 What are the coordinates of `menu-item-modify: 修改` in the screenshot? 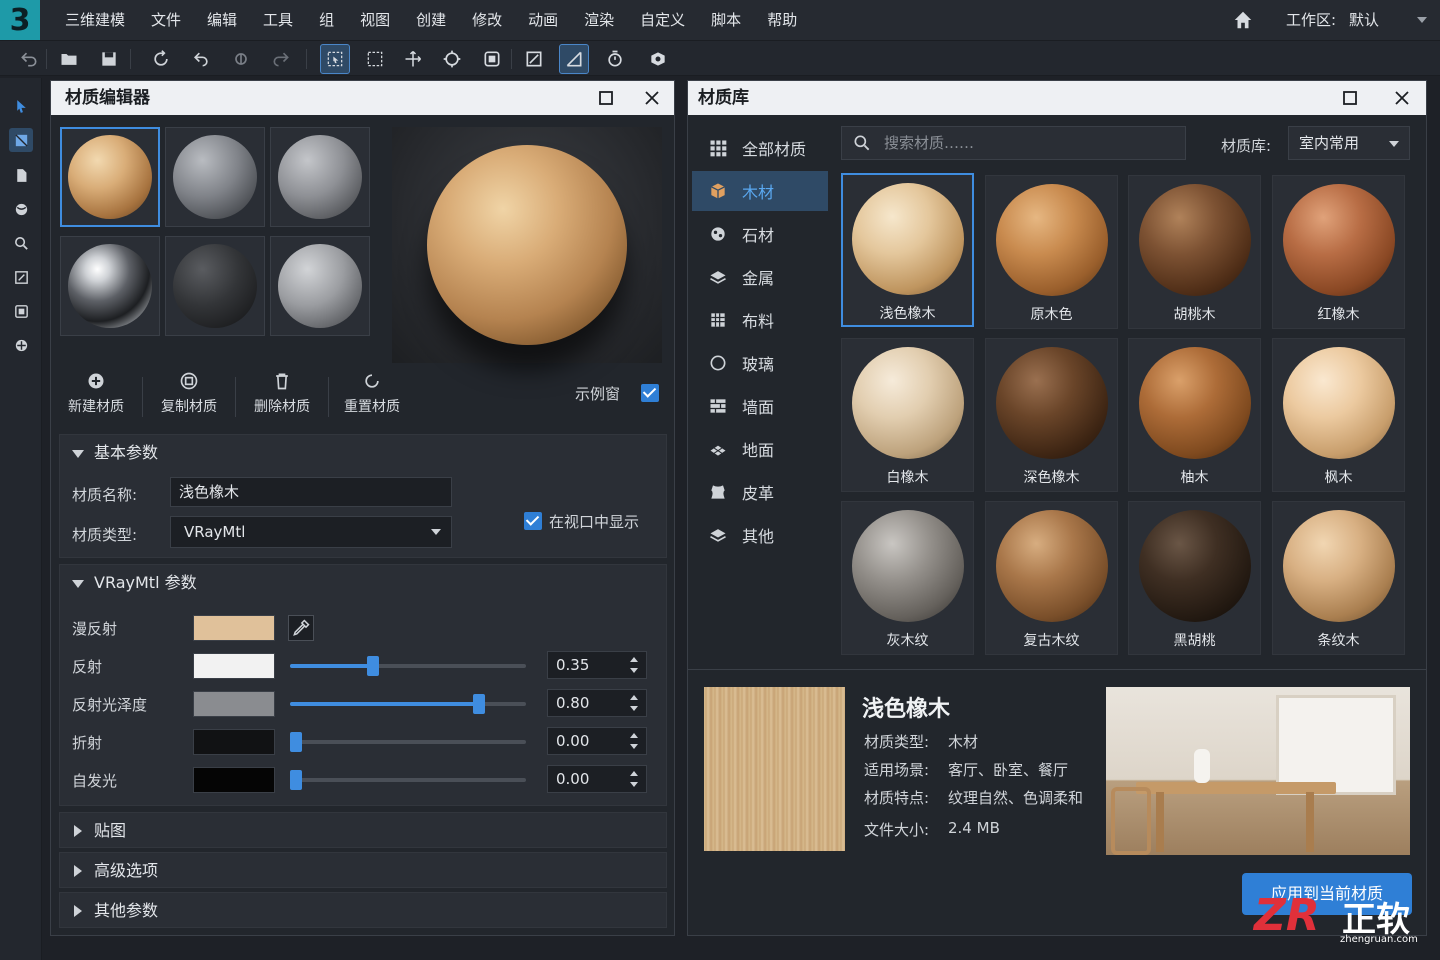 It's located at (487, 20).